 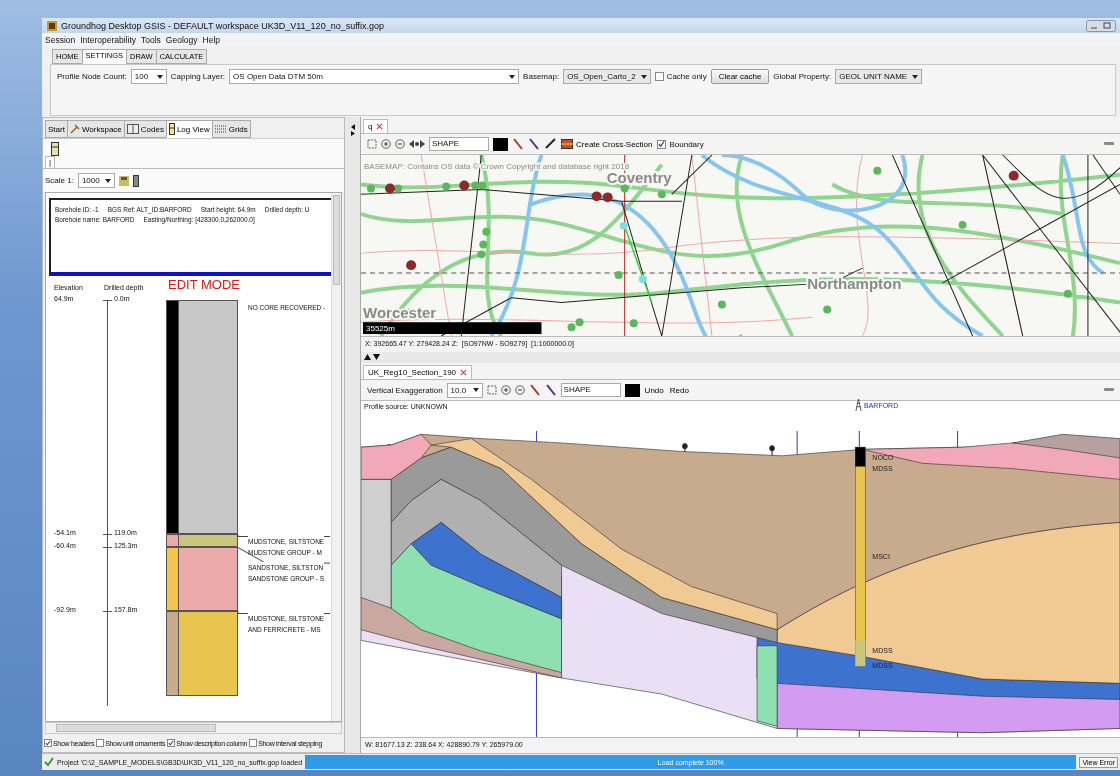 I want to click on profile-node-count-dropdown: 100, so click(x=148, y=76).